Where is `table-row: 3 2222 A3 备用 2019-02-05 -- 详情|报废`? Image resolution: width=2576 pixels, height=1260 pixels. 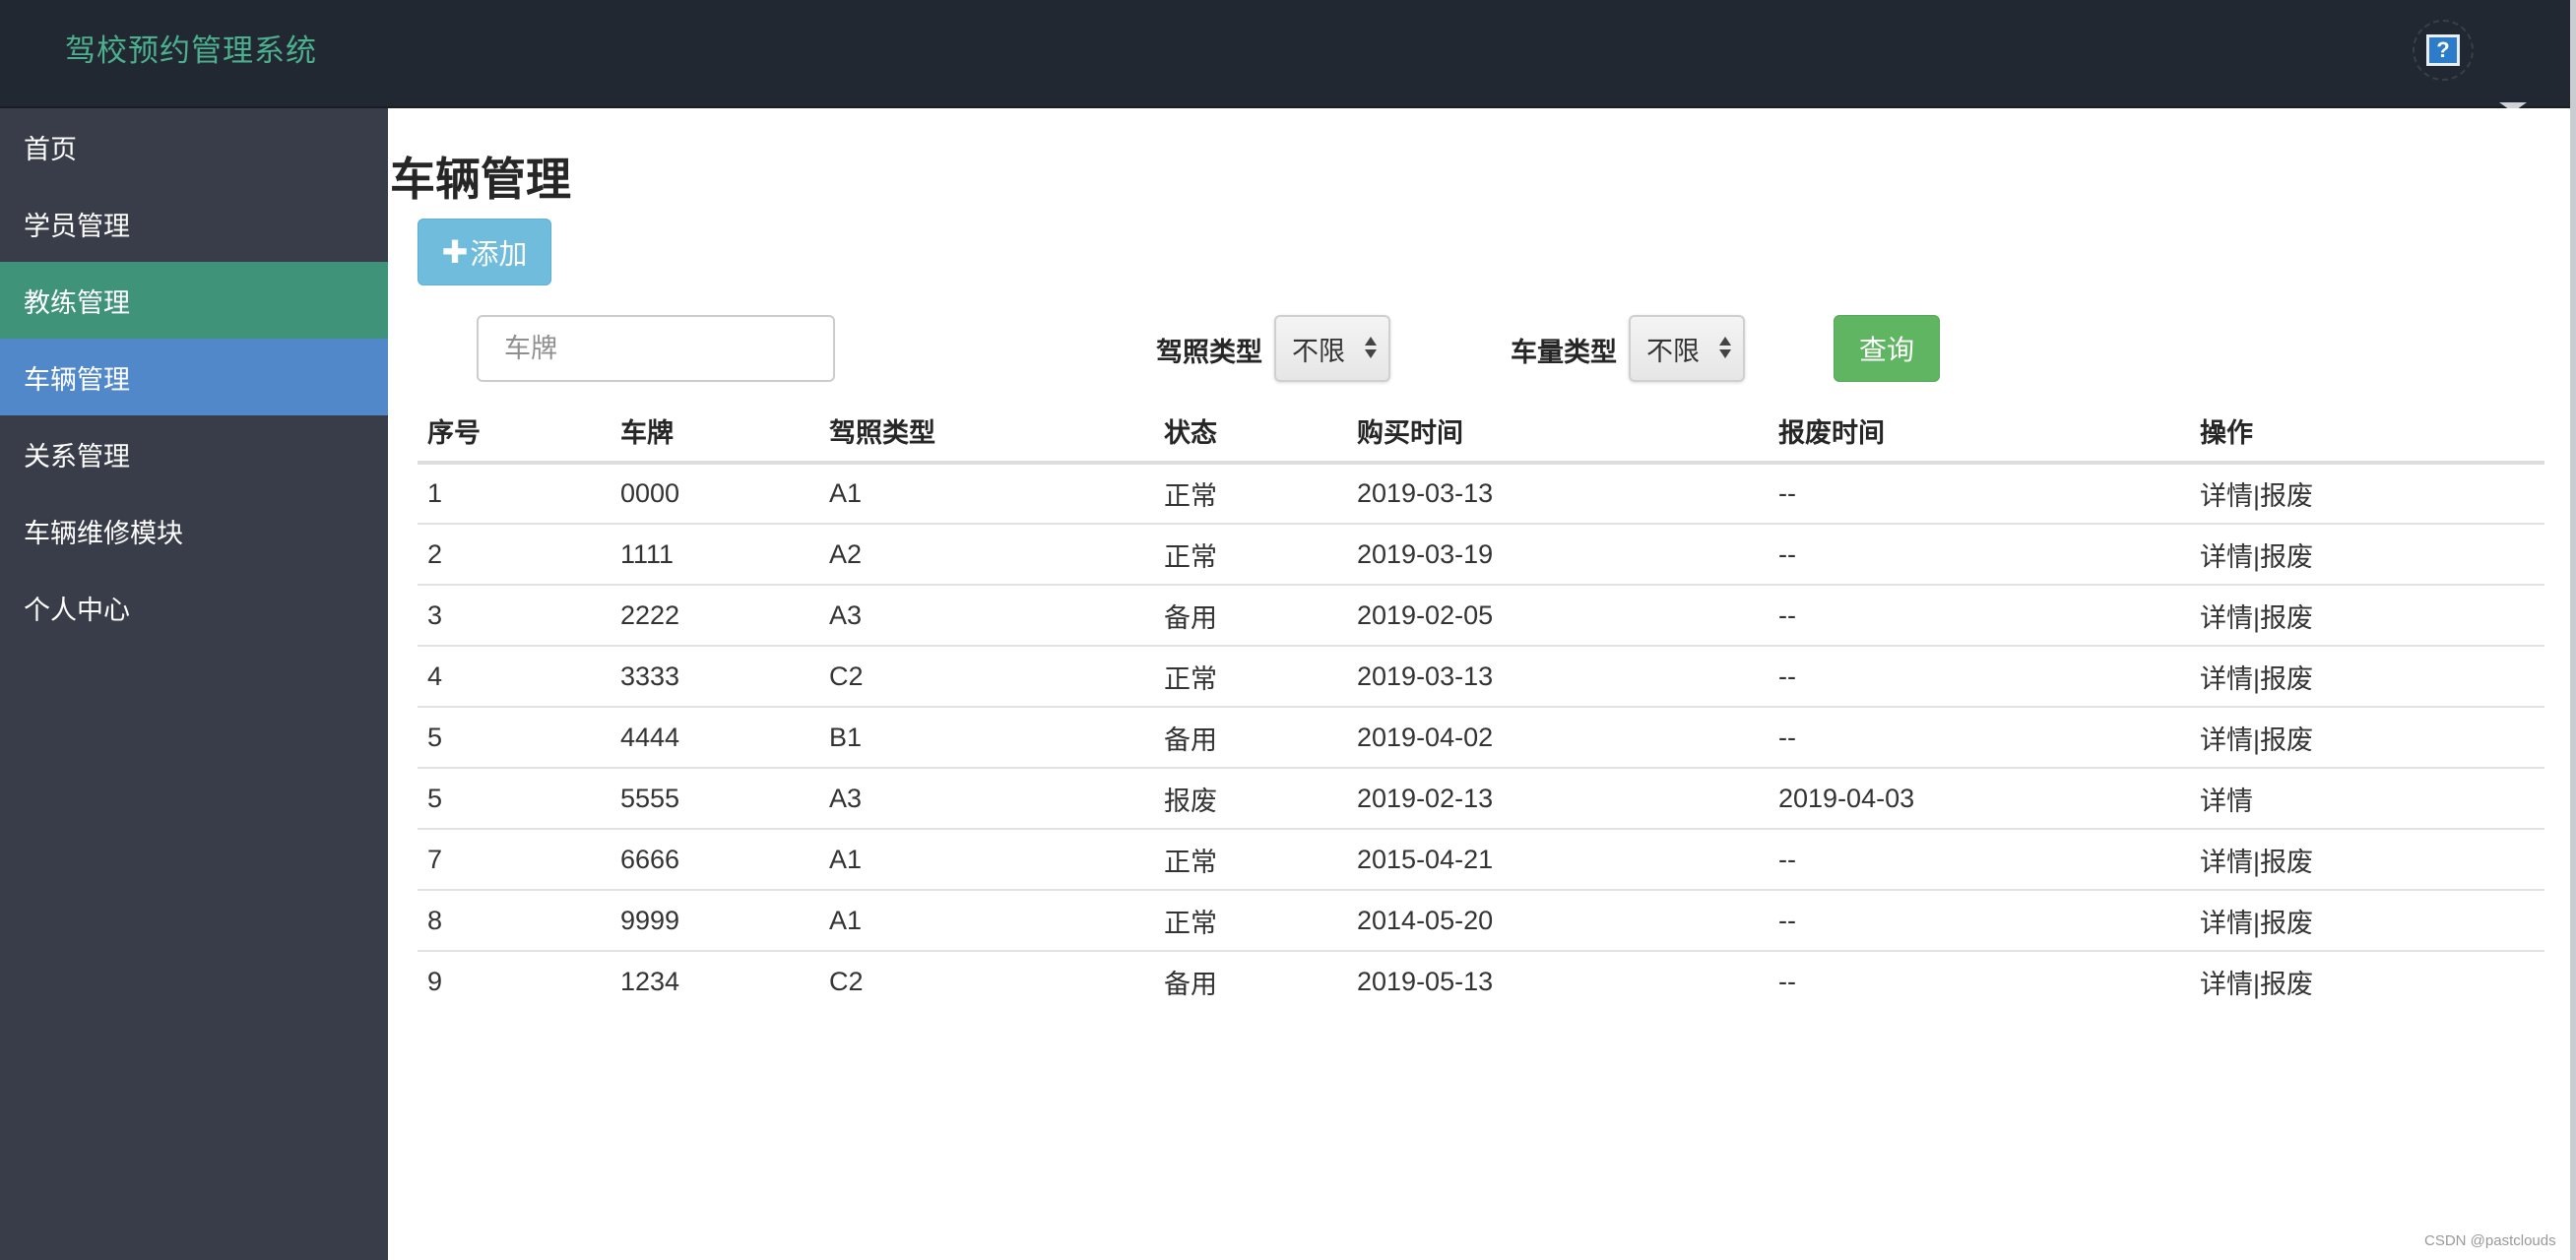 table-row: 3 2222 A3 备用 2019-02-05 -- 详情|报废 is located at coordinates (1481, 616).